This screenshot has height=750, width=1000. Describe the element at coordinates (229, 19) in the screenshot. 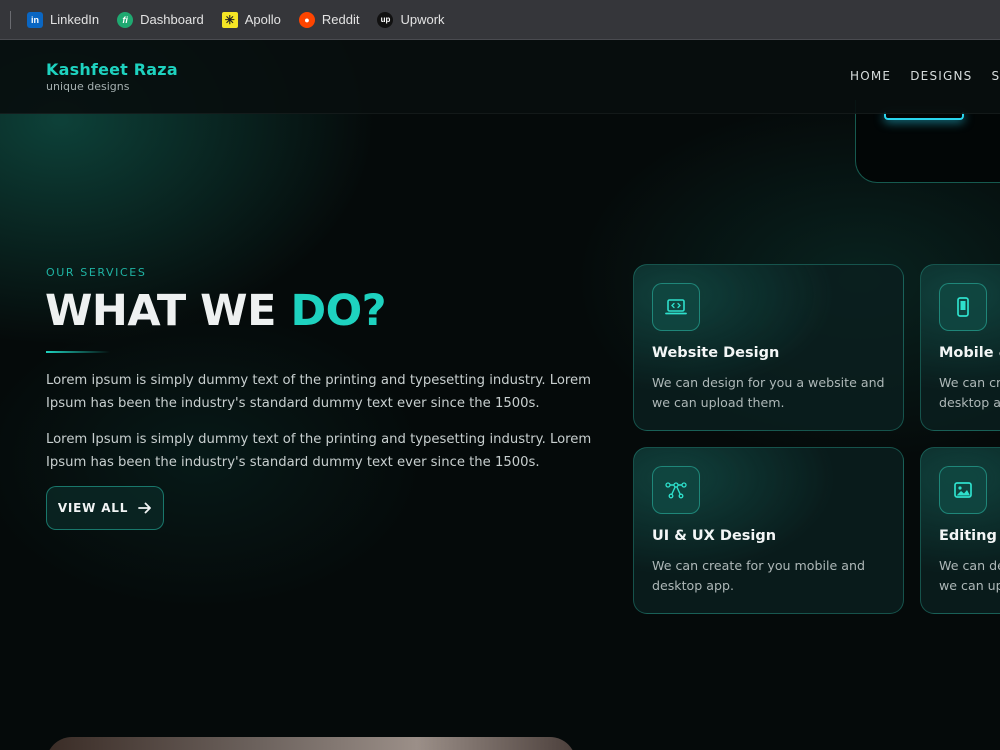

I see `apollo-icon: ✳` at that location.